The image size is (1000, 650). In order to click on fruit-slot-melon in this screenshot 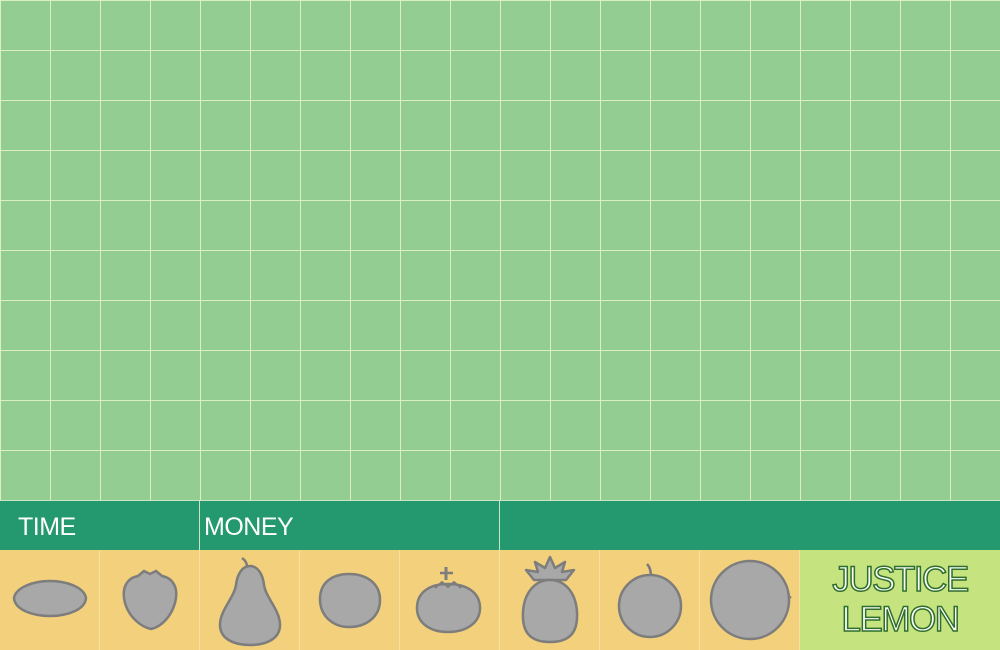, I will do `click(750, 600)`.